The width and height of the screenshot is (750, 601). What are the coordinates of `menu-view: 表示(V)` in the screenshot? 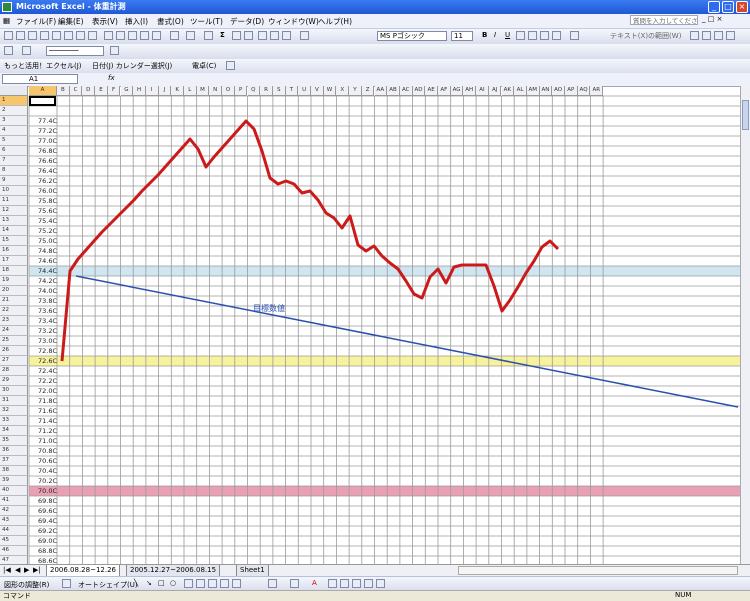 It's located at (105, 21).